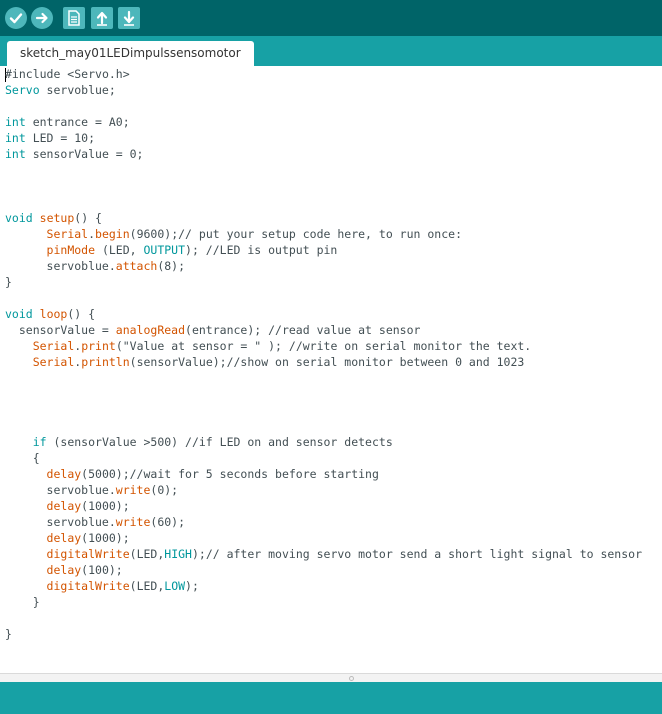 The image size is (662, 714). Describe the element at coordinates (88, 586) in the screenshot. I see `code-token: digitalWrite` at that location.